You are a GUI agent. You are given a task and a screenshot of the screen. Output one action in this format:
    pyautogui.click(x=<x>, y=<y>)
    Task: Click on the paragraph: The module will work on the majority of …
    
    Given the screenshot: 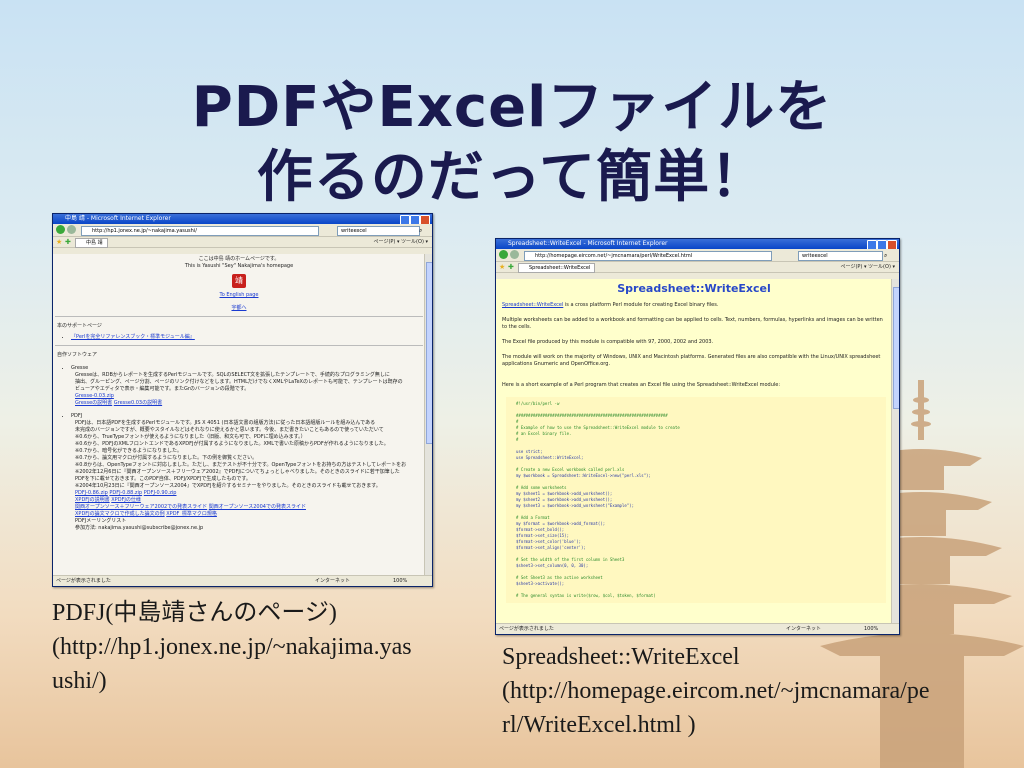 What is the action you would take?
    pyautogui.click(x=691, y=360)
    